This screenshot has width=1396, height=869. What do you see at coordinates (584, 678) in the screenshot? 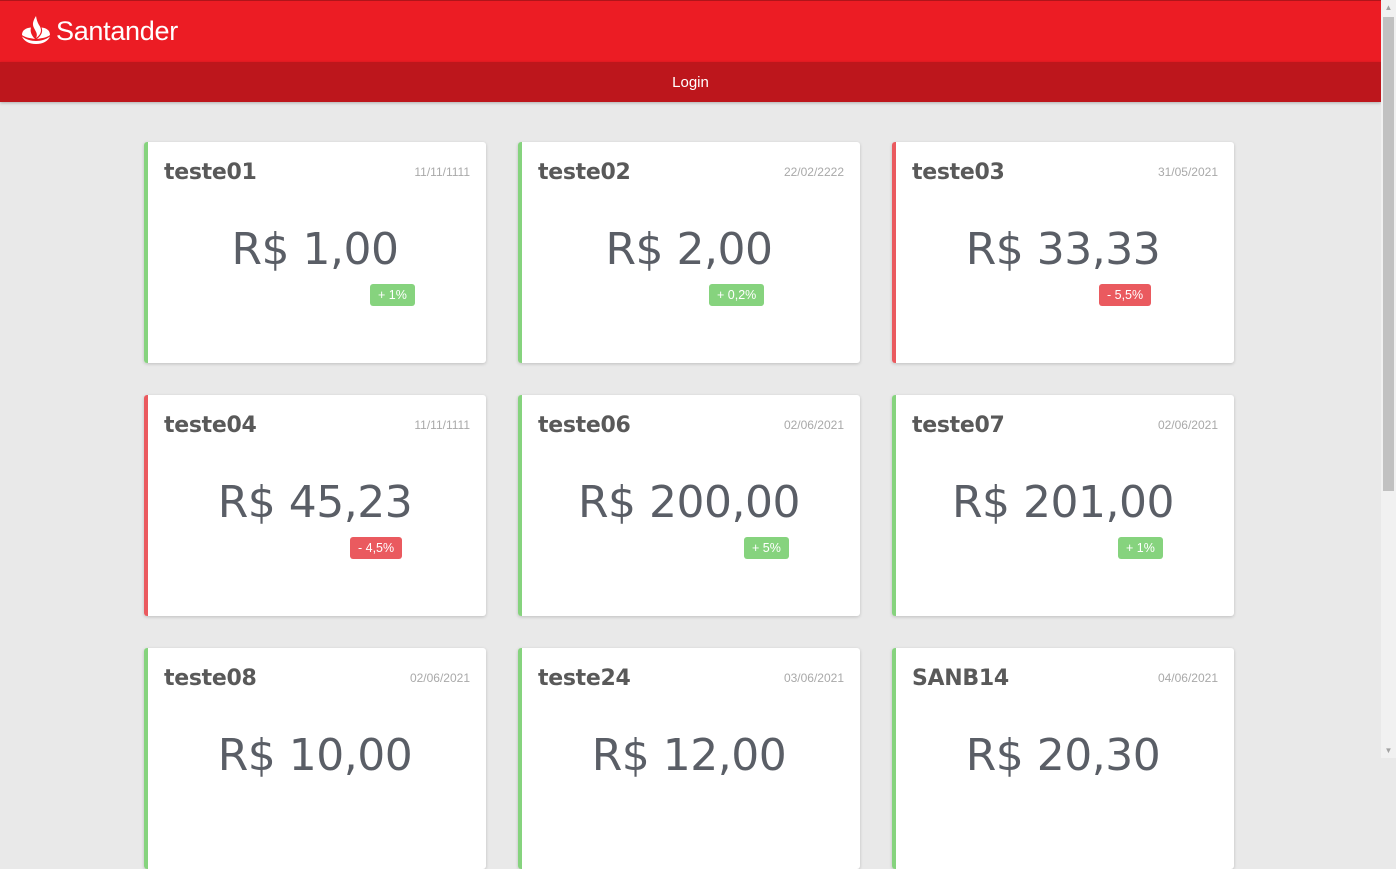
I see `card-ticker-name: teste24` at bounding box center [584, 678].